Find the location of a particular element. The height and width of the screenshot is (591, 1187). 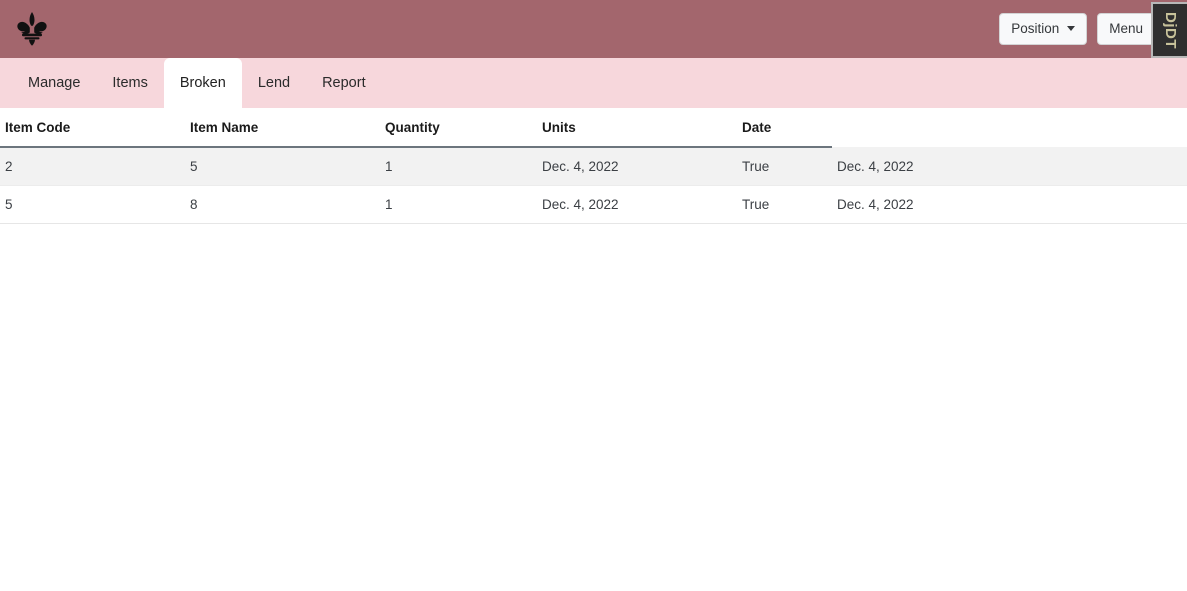

tab-items-label: Items is located at coordinates (130, 83).